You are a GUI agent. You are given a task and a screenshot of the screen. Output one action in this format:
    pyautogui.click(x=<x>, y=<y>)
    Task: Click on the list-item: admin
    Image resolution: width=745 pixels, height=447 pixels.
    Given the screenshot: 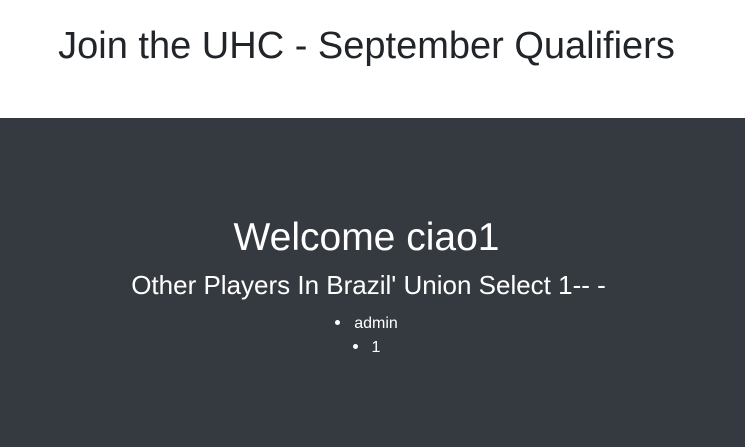 What is the action you would take?
    pyautogui.click(x=366, y=324)
    